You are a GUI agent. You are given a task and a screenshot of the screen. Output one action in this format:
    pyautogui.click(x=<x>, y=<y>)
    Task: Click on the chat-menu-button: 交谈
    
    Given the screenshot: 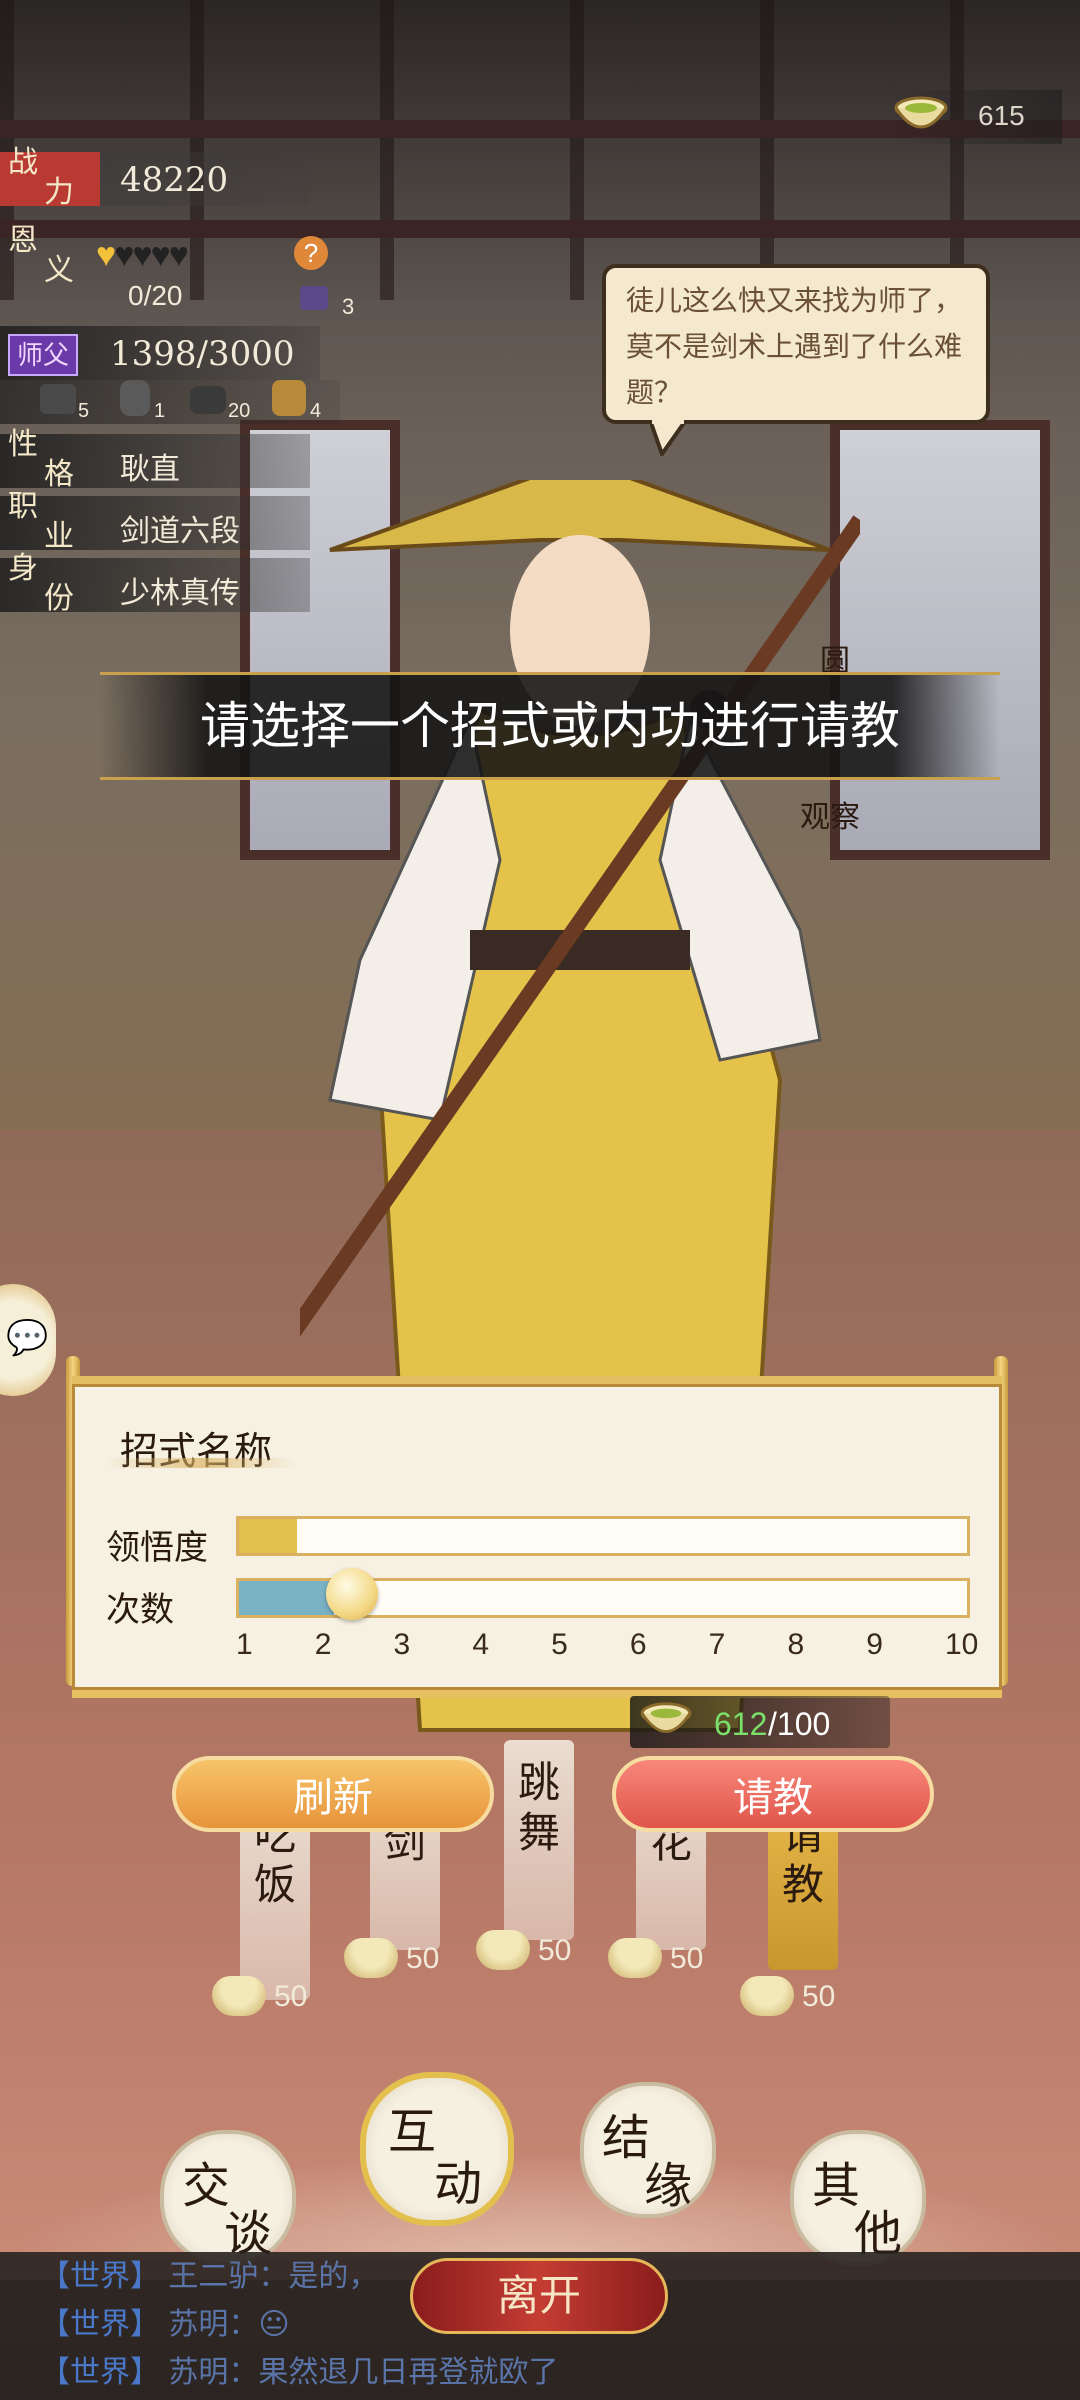 What is the action you would take?
    pyautogui.click(x=228, y=2198)
    